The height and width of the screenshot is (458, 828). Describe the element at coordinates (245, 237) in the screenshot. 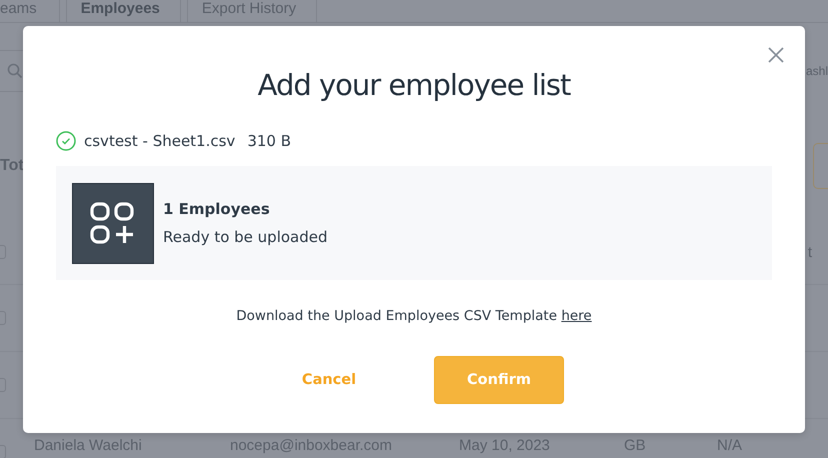

I see `status-message: Ready to be uploaded` at that location.